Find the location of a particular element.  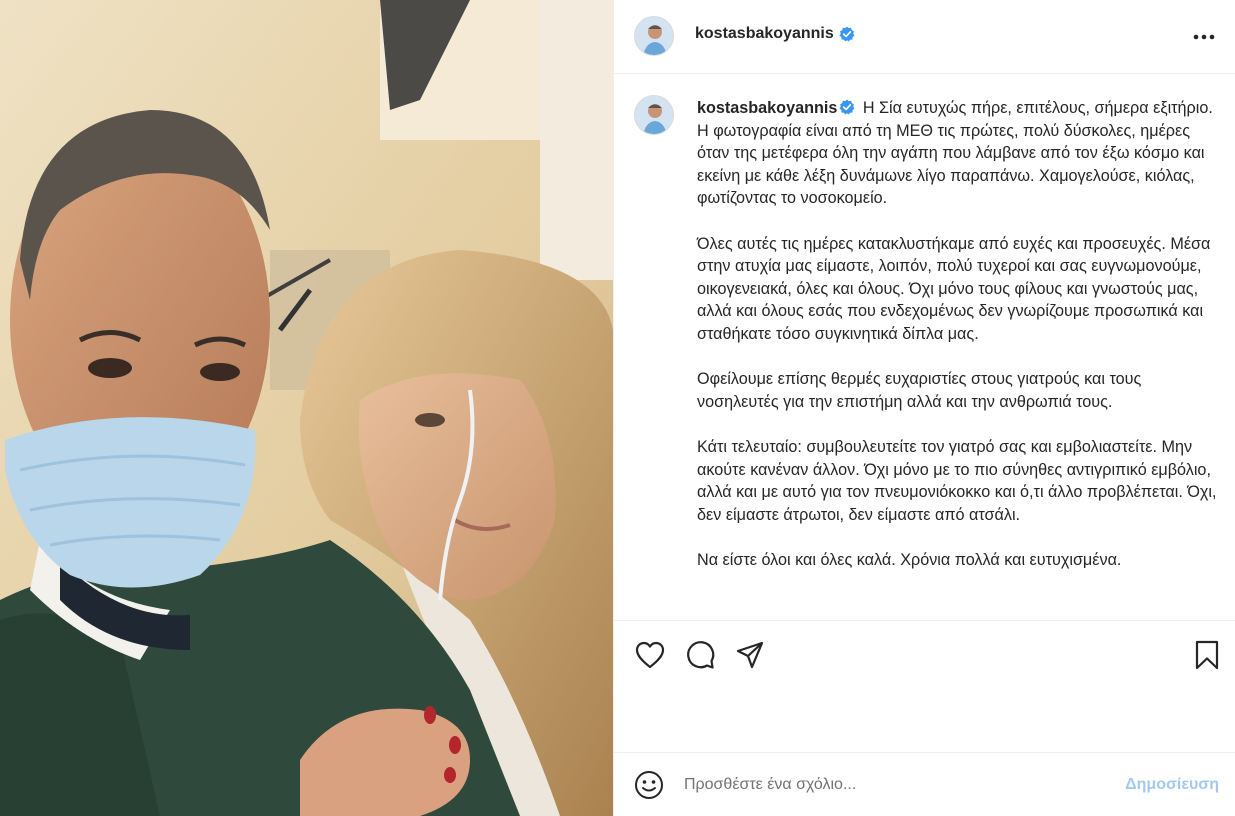

add-comment-bar: Δημοσίευση is located at coordinates (924, 784).